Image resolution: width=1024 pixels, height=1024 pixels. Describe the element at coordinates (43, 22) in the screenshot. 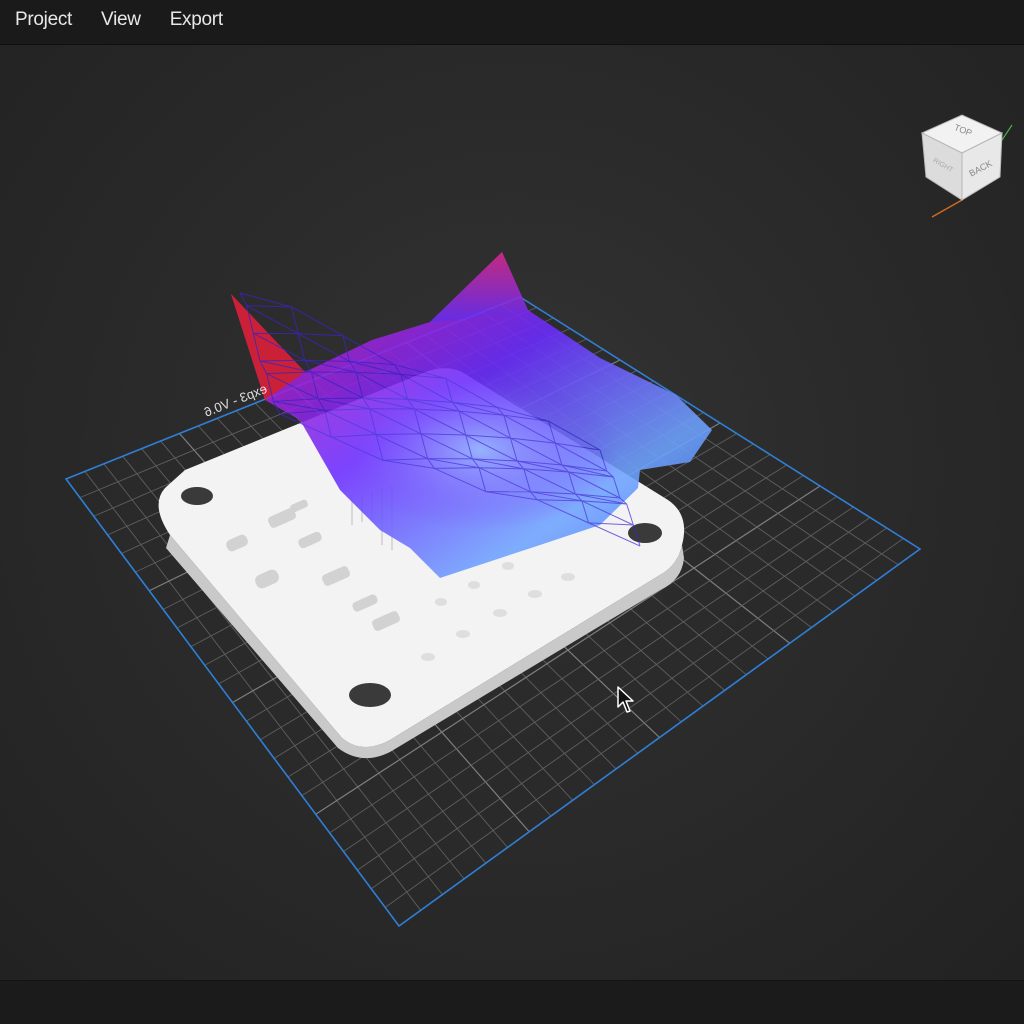

I see `menu-project: Project` at that location.